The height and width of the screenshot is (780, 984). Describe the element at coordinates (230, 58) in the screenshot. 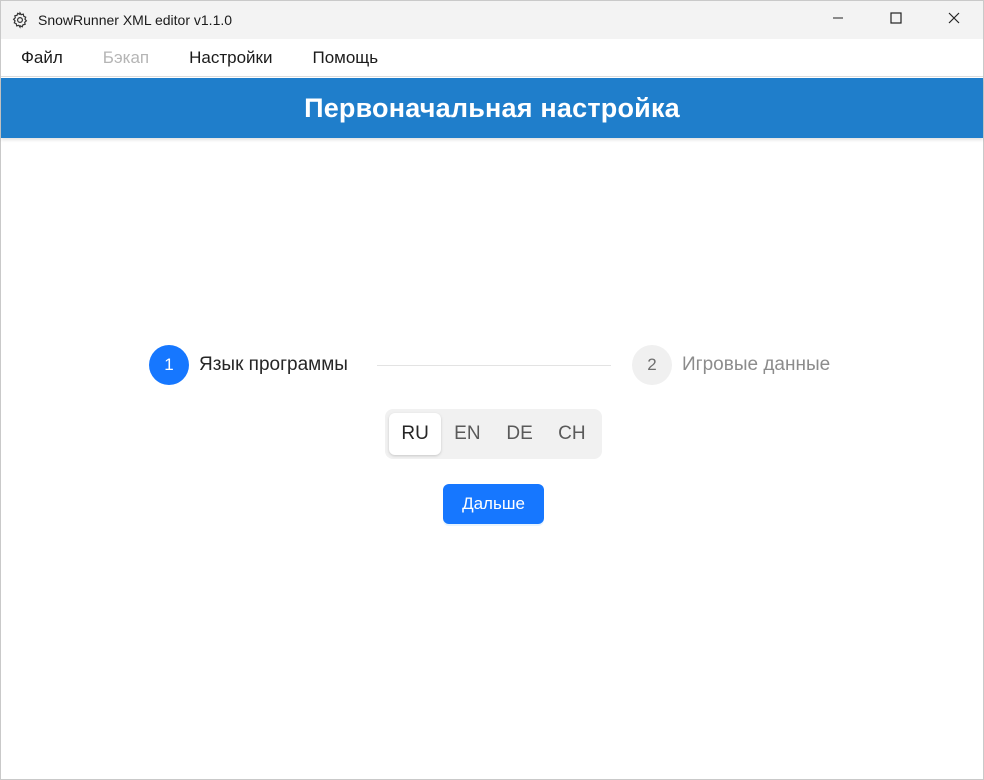

I see `menu-item-settings: Настройки` at that location.